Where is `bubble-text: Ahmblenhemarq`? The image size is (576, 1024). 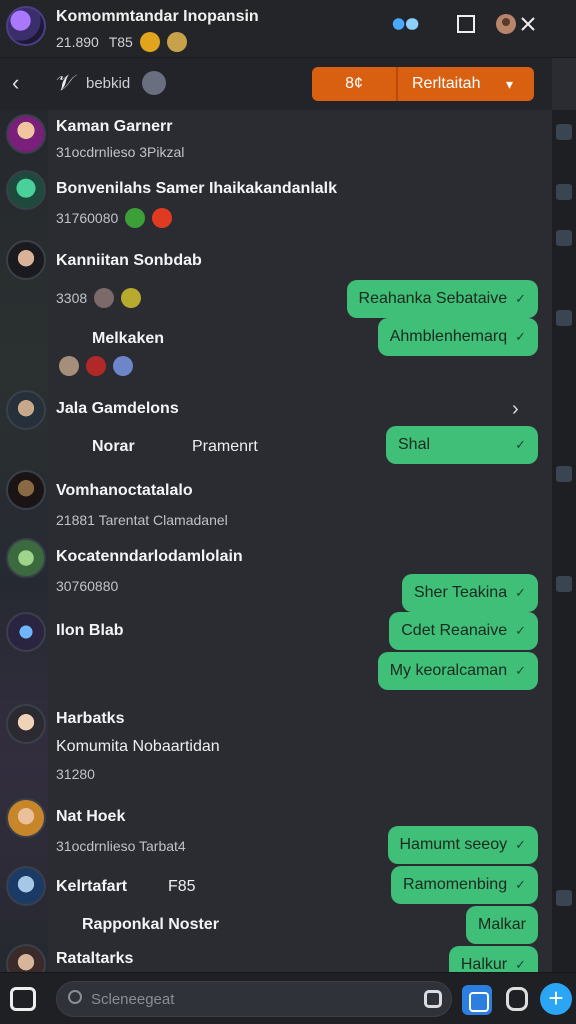 bubble-text: Ahmblenhemarq is located at coordinates (448, 336).